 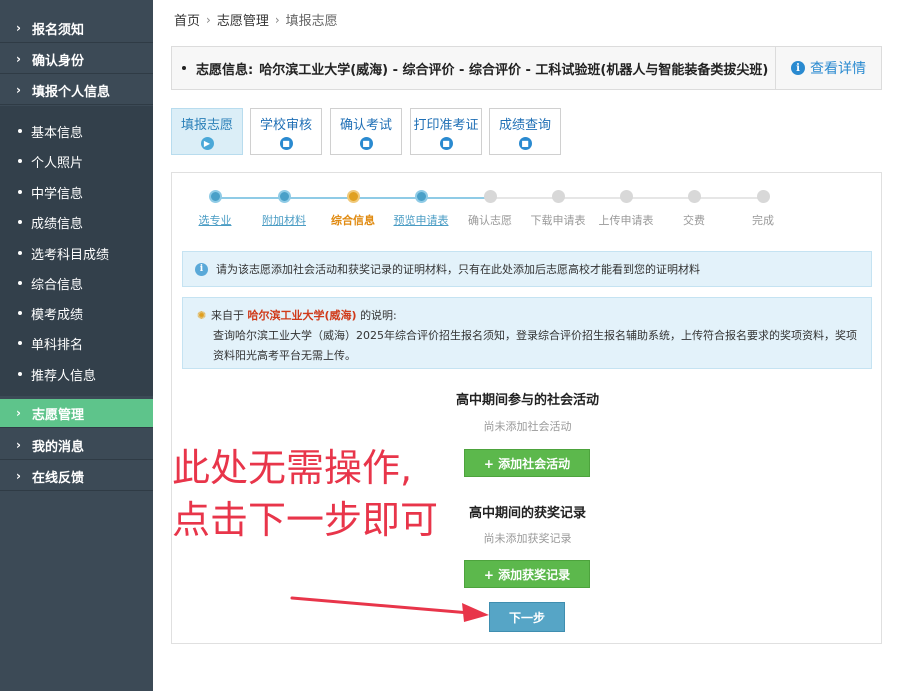 What do you see at coordinates (71, 92) in the screenshot?
I see `sidebar-item-label: 填报个人信息` at bounding box center [71, 92].